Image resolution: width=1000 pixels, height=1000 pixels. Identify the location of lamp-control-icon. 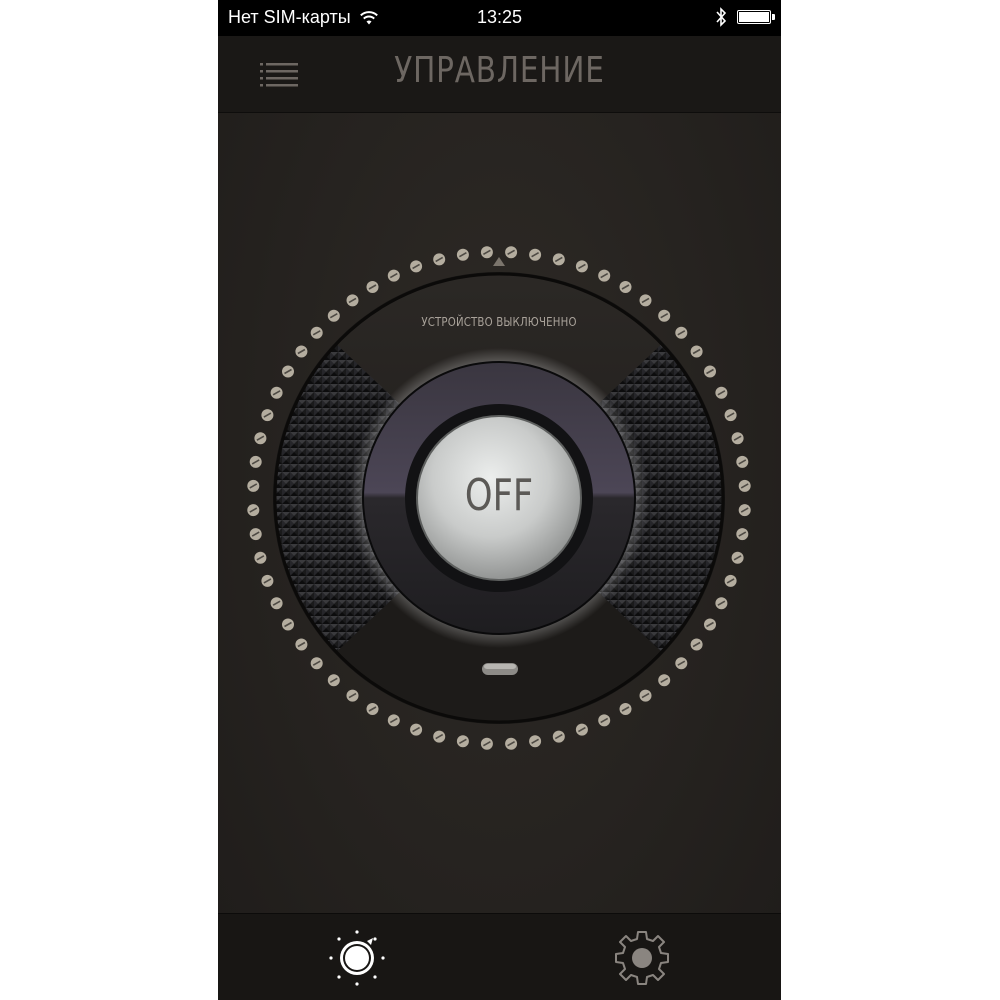
(357, 958).